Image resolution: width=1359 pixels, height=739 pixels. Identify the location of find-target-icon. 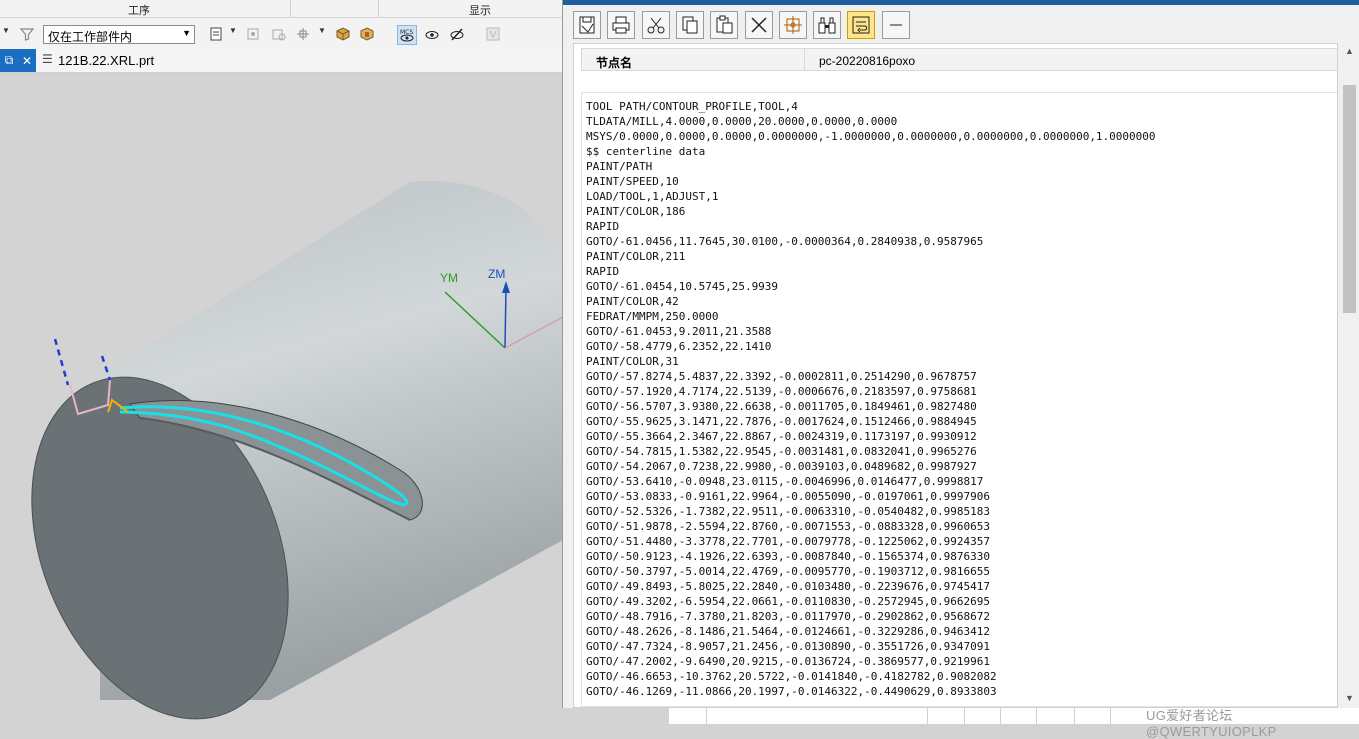
(793, 25).